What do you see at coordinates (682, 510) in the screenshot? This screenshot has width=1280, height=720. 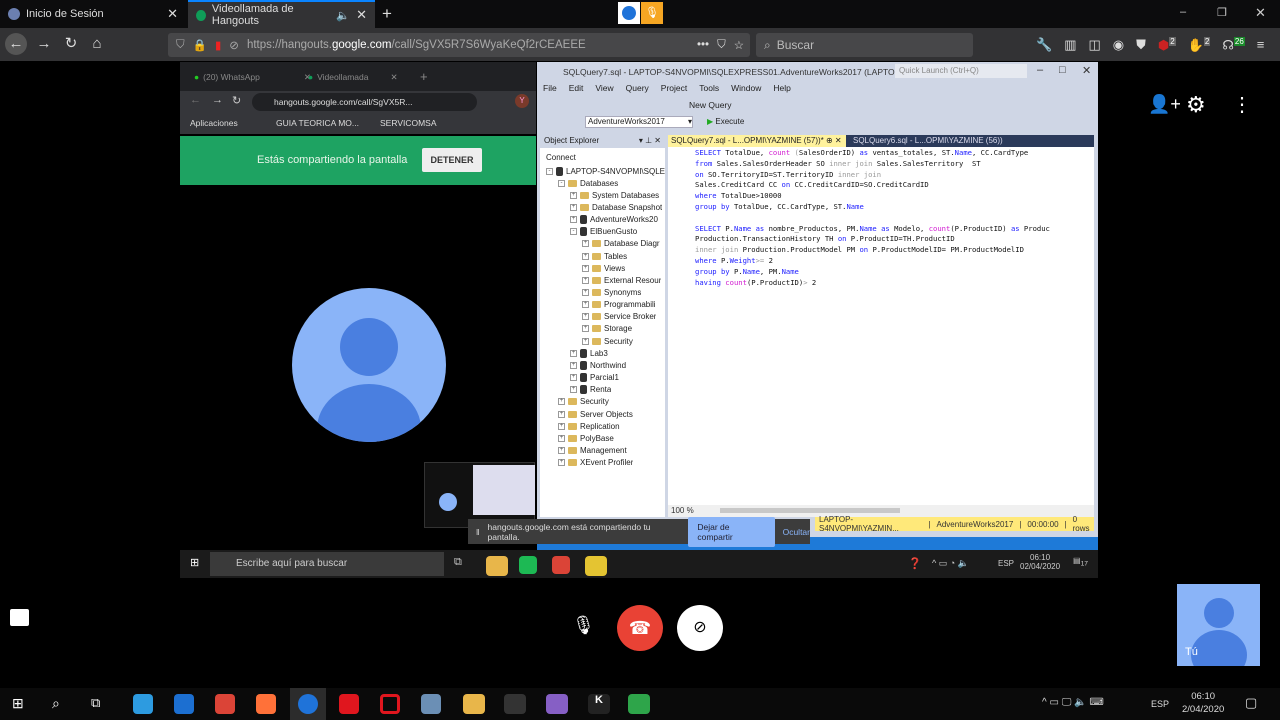 I see `zoom-level: 100 %` at bounding box center [682, 510].